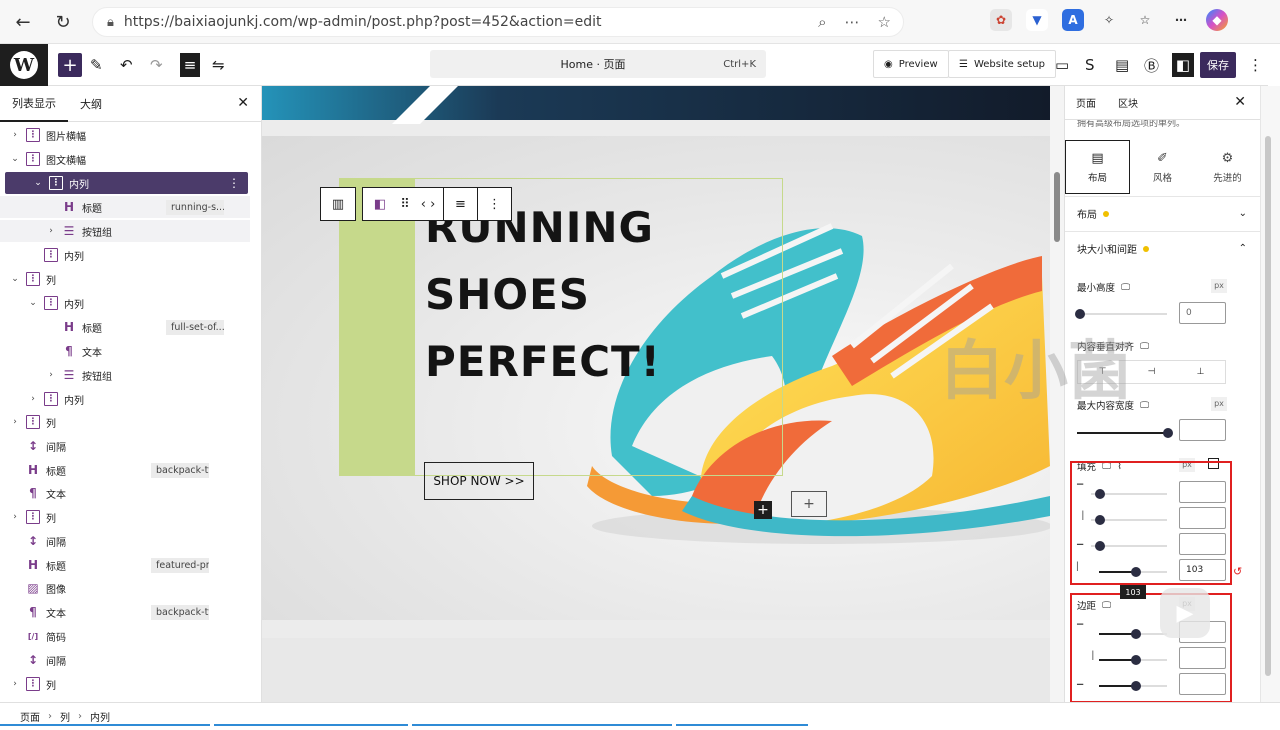 Image resolution: width=1280 pixels, height=730 pixels. I want to click on copilot-icon: ◆, so click(1217, 20).